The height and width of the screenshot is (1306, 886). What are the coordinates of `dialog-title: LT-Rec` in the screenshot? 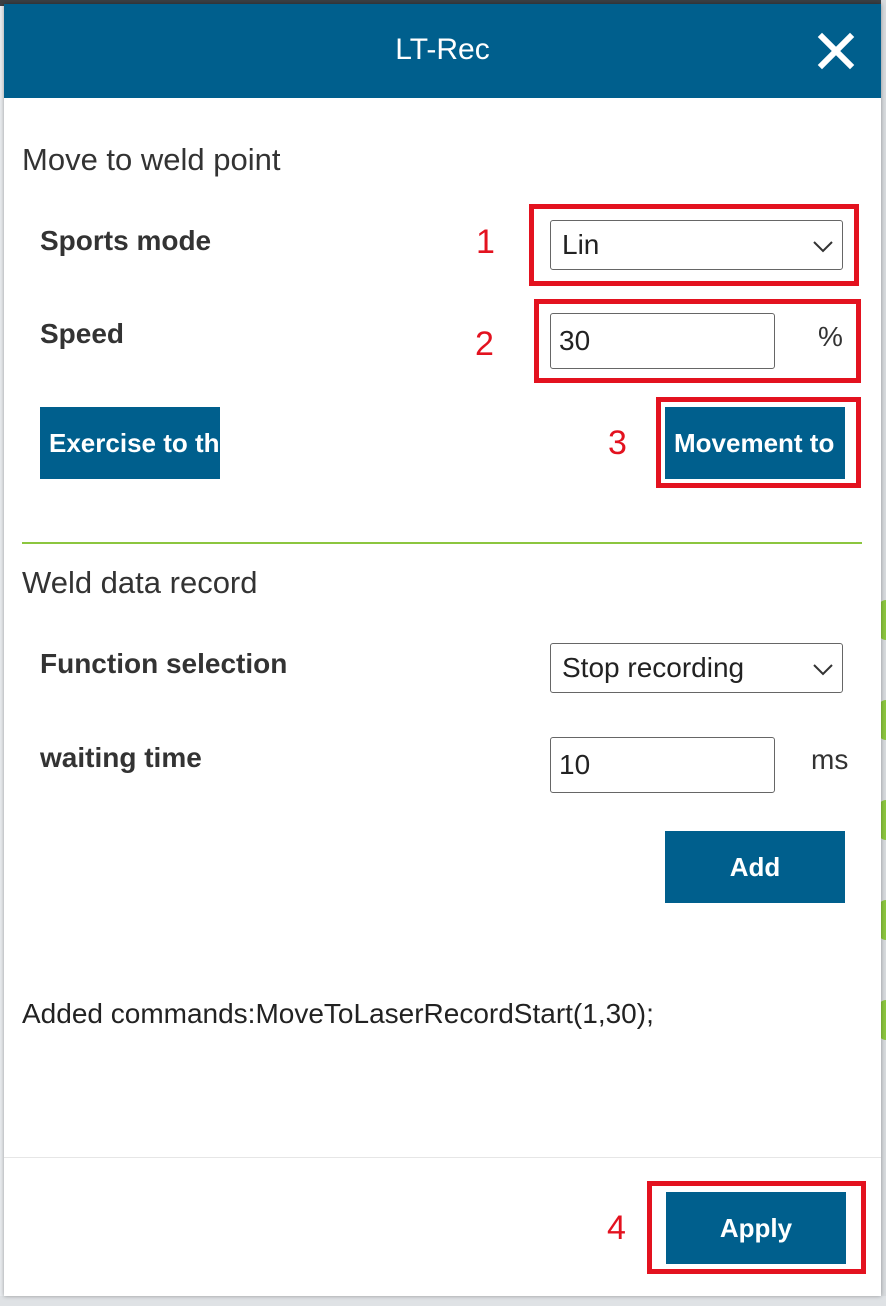 It's located at (442, 49).